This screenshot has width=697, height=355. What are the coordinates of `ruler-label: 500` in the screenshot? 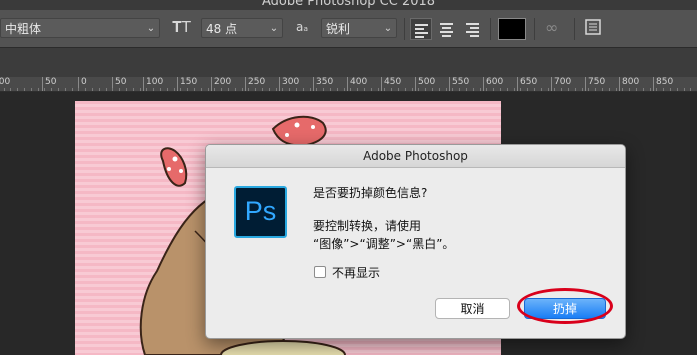 It's located at (427, 82).